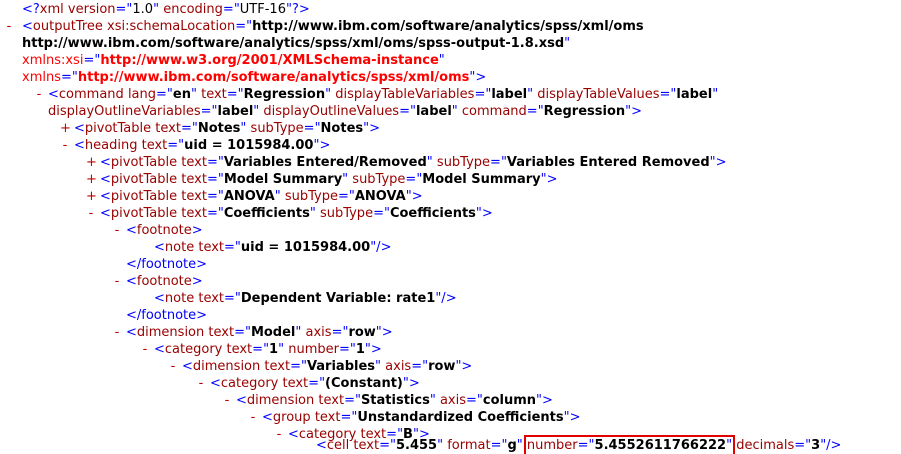  What do you see at coordinates (91, 213) in the screenshot?
I see `toggle-pivot-coefficients: -` at bounding box center [91, 213].